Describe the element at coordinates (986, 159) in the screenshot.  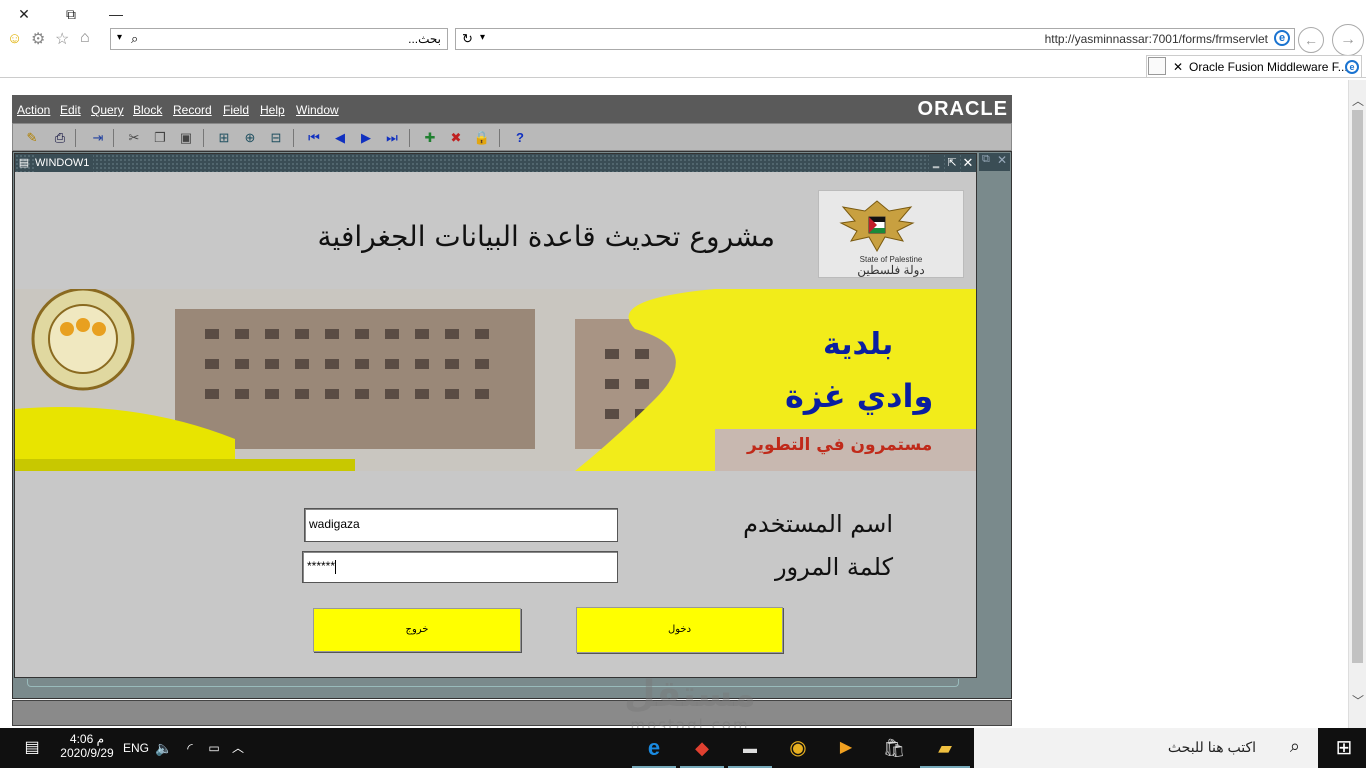
I see `restore-icon: ⧉` at that location.